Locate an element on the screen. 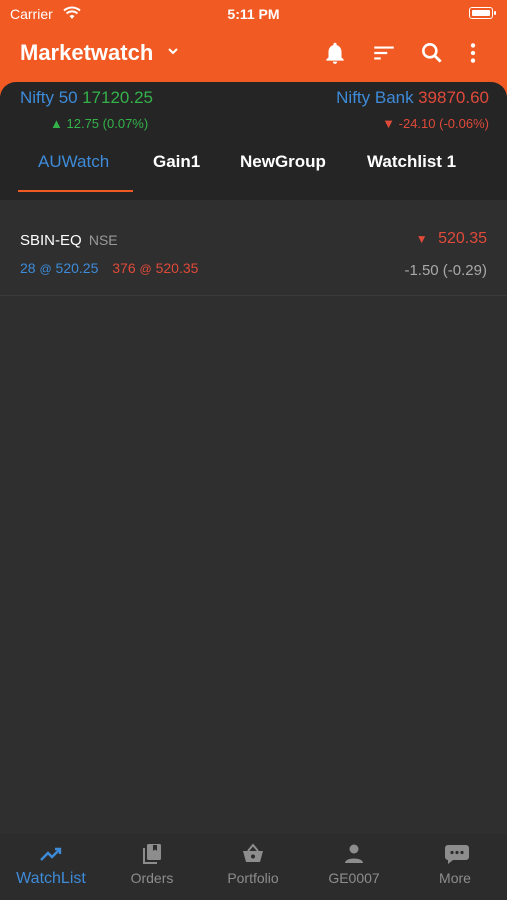  nav-label: Portfolio is located at coordinates (253, 878).